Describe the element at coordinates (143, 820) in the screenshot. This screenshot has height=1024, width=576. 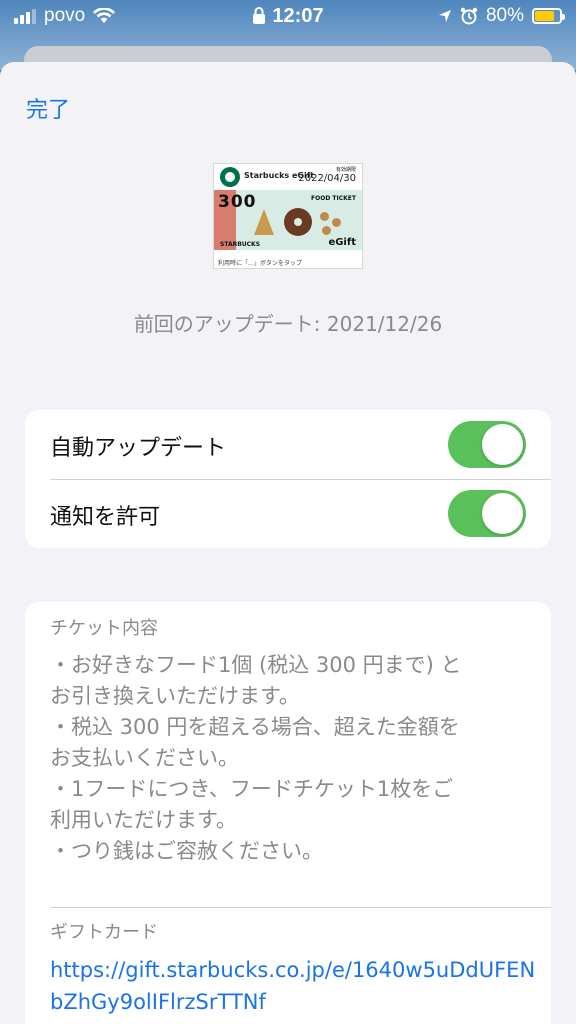
I see `ticket-line: 利用いただけます。` at that location.